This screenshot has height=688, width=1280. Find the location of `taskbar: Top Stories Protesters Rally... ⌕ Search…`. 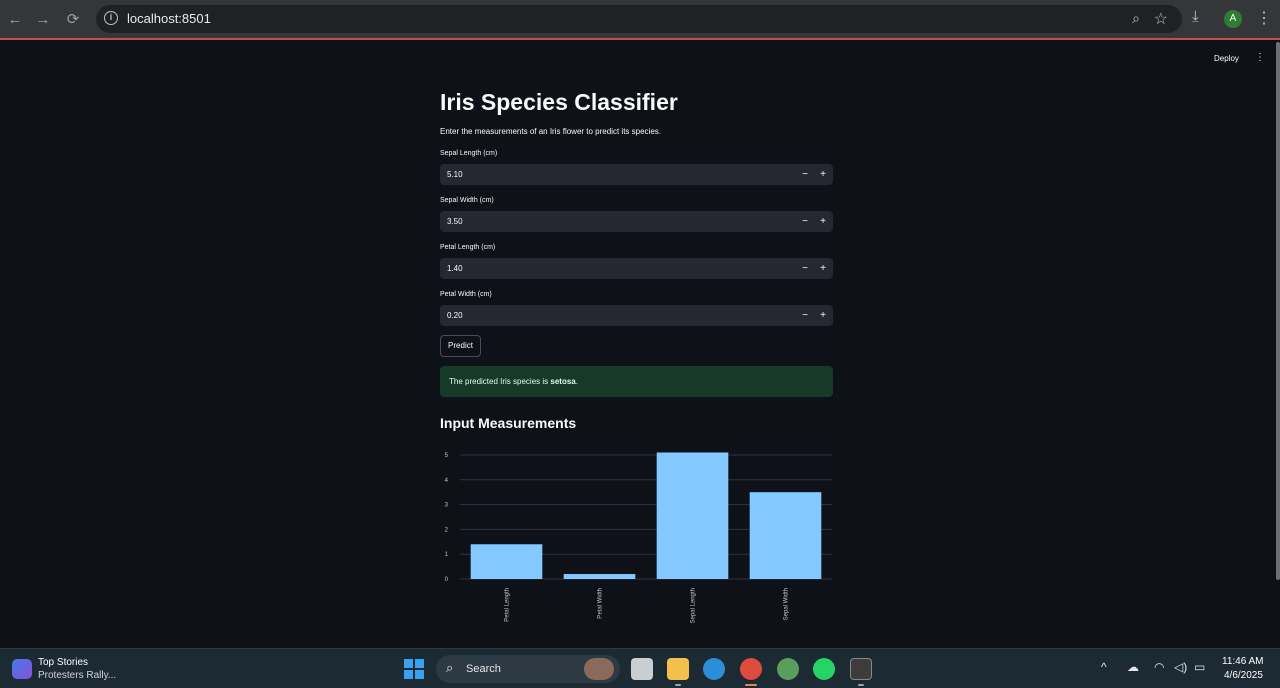

taskbar: Top Stories Protesters Rally... ⌕ Search… is located at coordinates (640, 668).